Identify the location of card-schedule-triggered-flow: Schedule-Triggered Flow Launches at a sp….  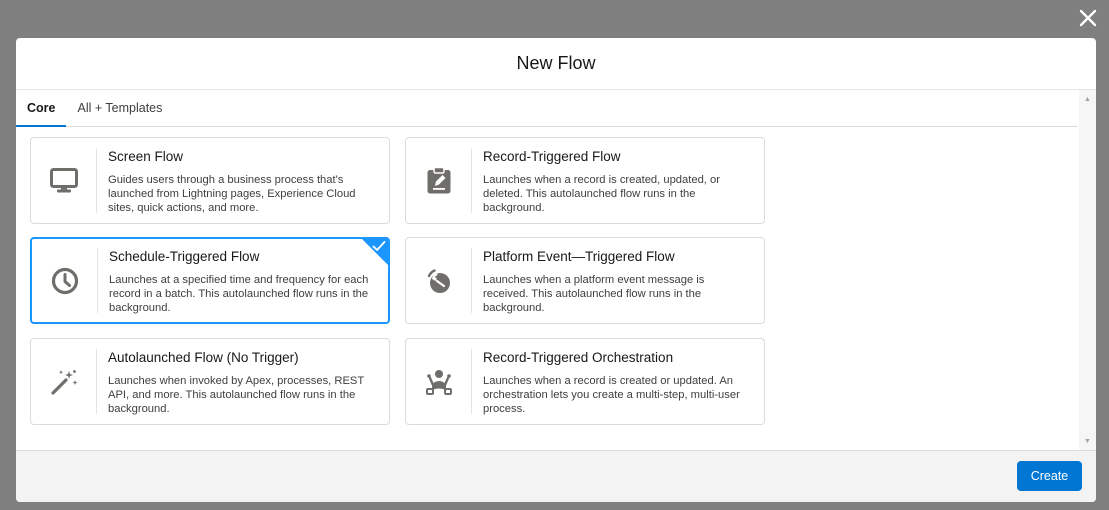
(210, 280).